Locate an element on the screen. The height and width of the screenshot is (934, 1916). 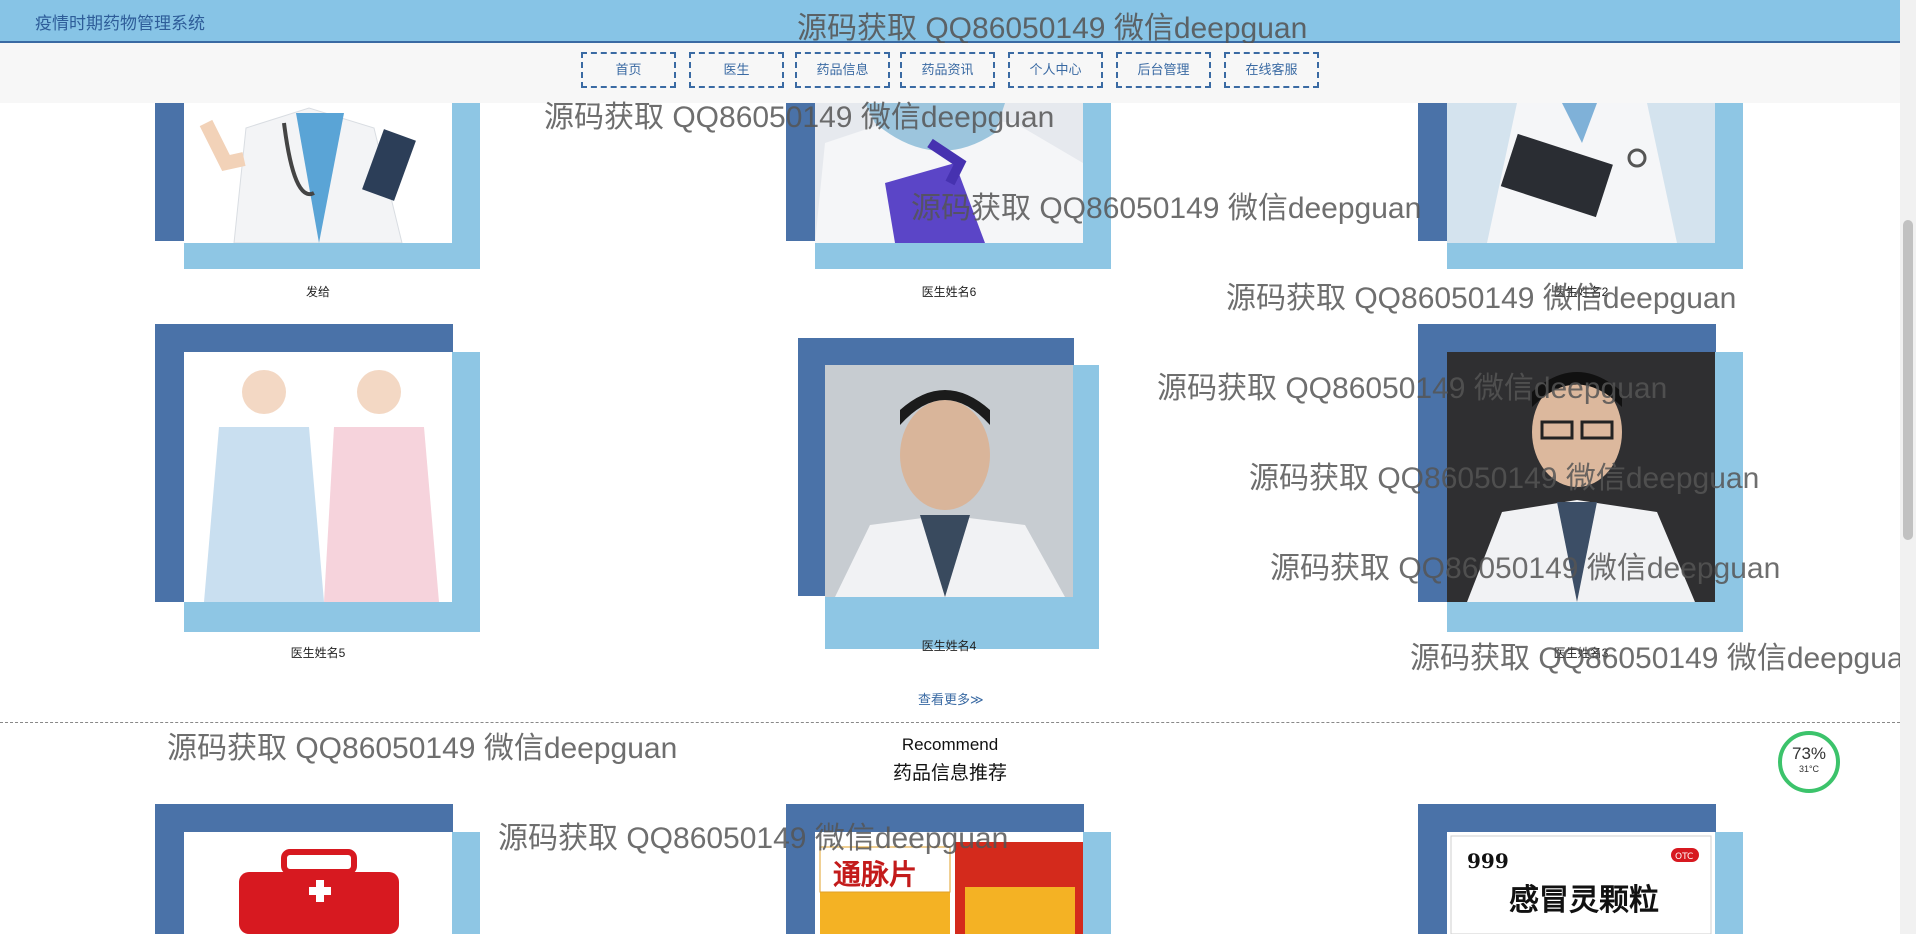
doctor-card: 医生姓名5 is located at coordinates (318, 494).